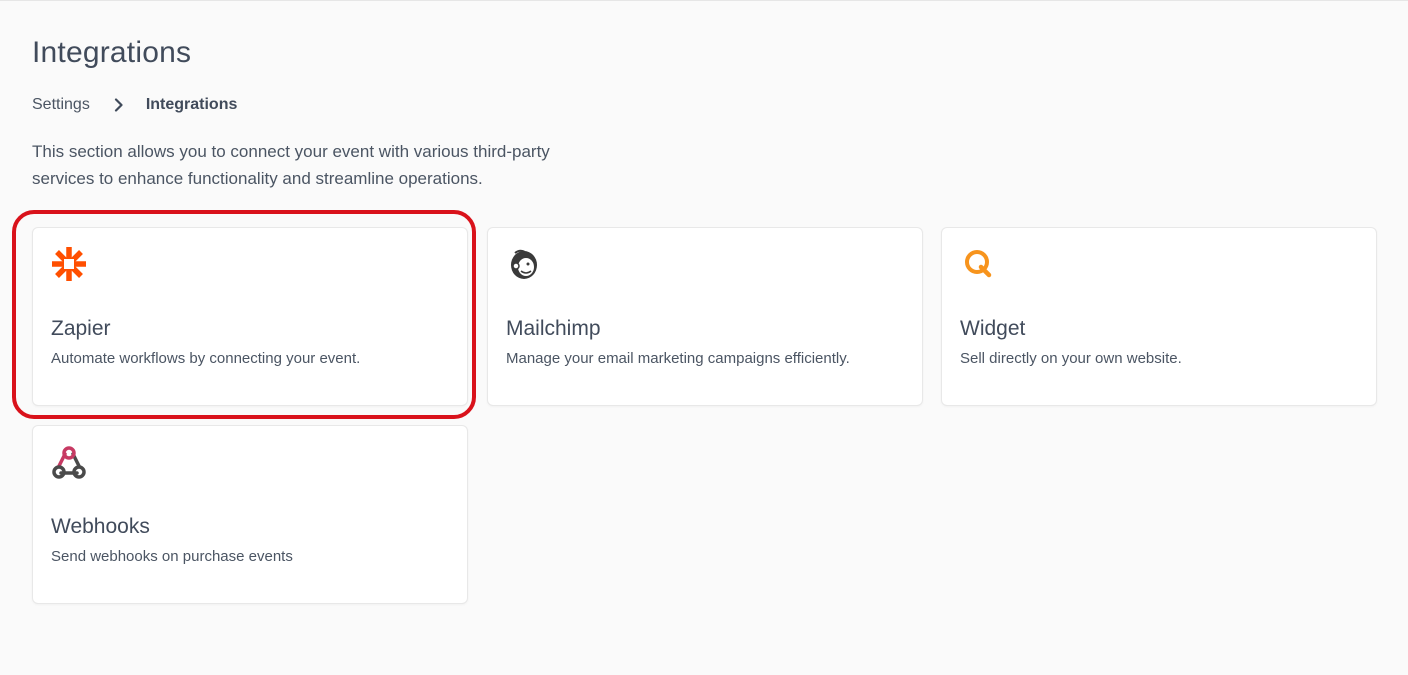  What do you see at coordinates (61, 105) in the screenshot?
I see `breadcrumb-settings-link: Settings` at bounding box center [61, 105].